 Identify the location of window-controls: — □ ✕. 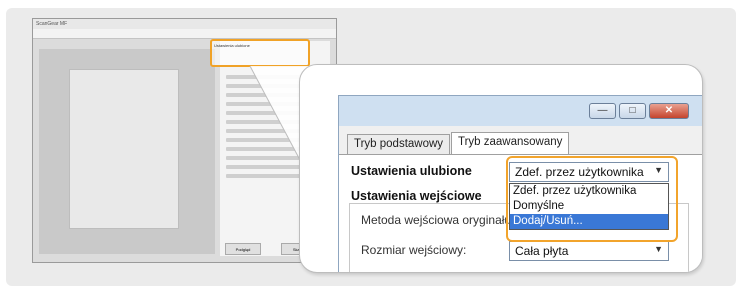
(639, 111).